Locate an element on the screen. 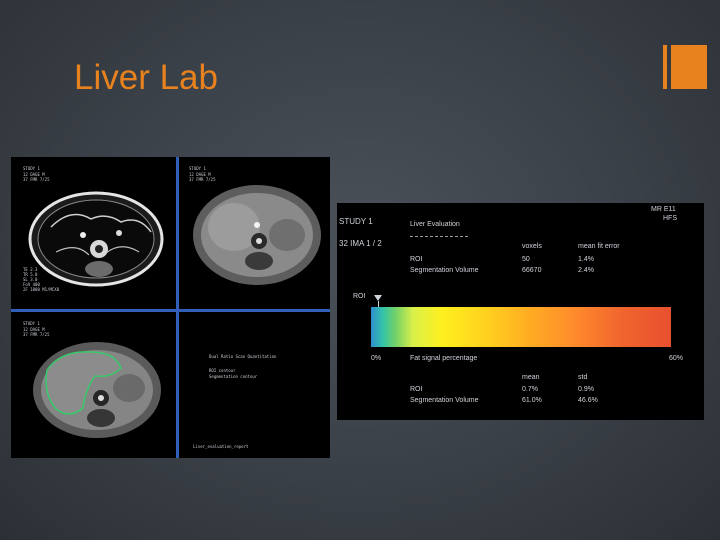  table1-row-label: ROI is located at coordinates (416, 259).